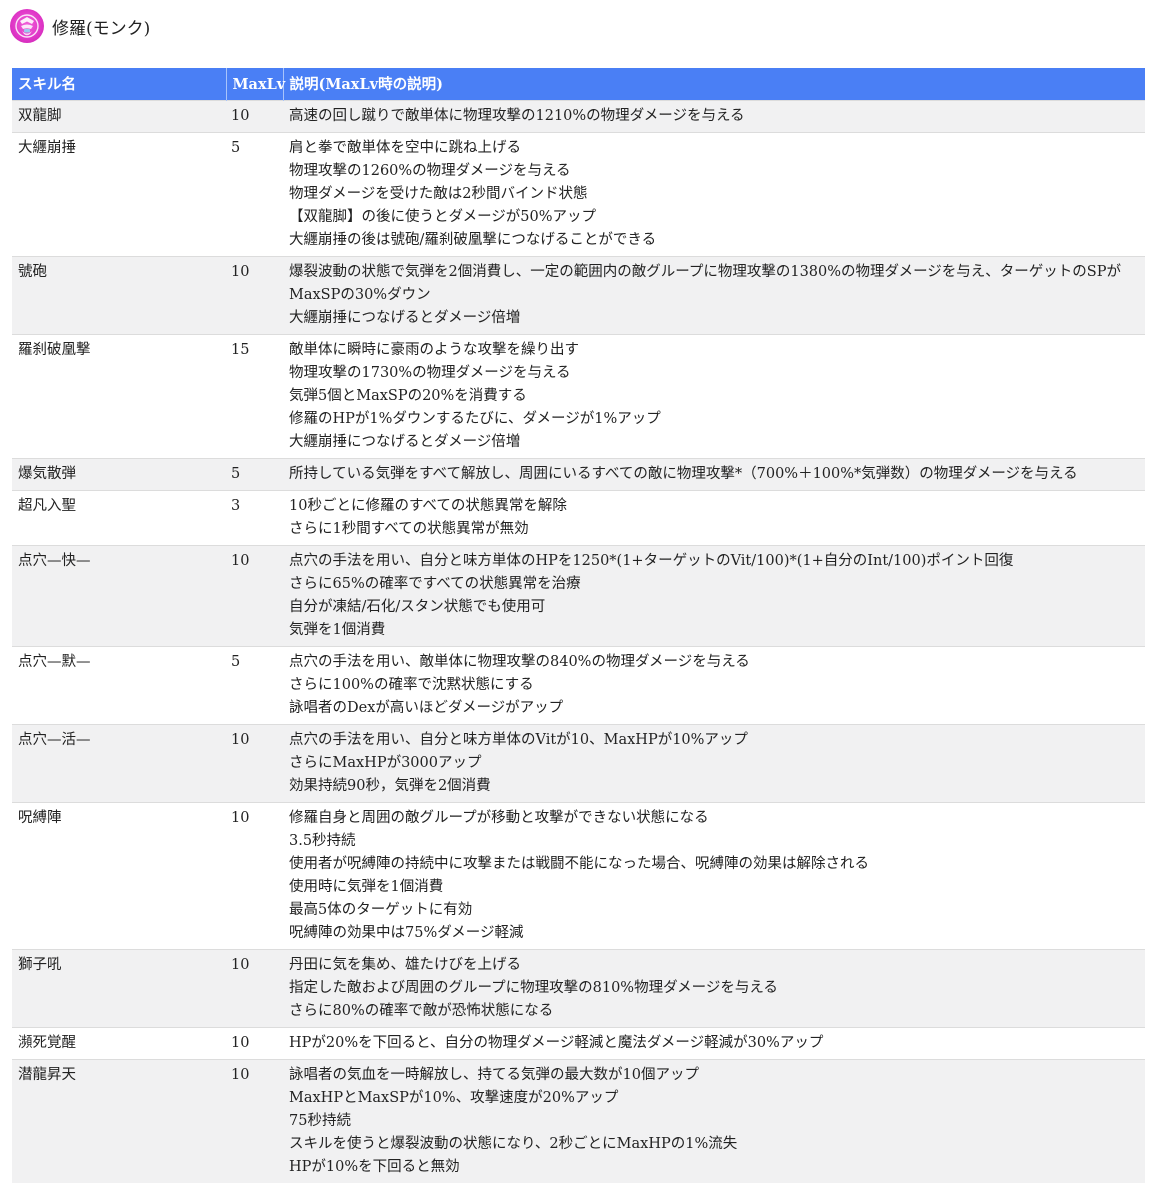  What do you see at coordinates (435, 584) in the screenshot?
I see `description-line: さらに65%の確率ですべての状態異常を治療` at bounding box center [435, 584].